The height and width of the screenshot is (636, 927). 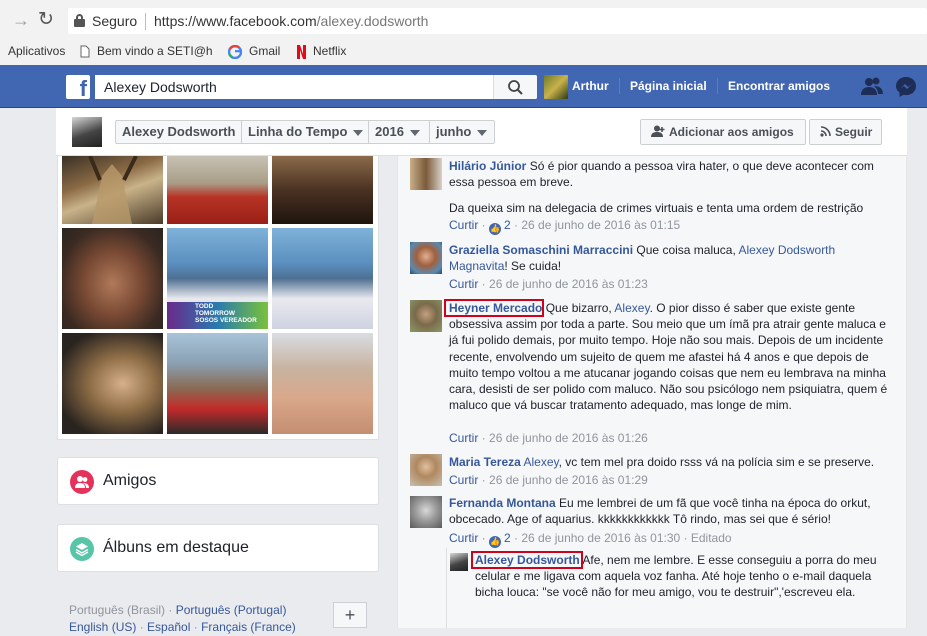 What do you see at coordinates (658, 131) in the screenshot?
I see `add-friend-icon` at bounding box center [658, 131].